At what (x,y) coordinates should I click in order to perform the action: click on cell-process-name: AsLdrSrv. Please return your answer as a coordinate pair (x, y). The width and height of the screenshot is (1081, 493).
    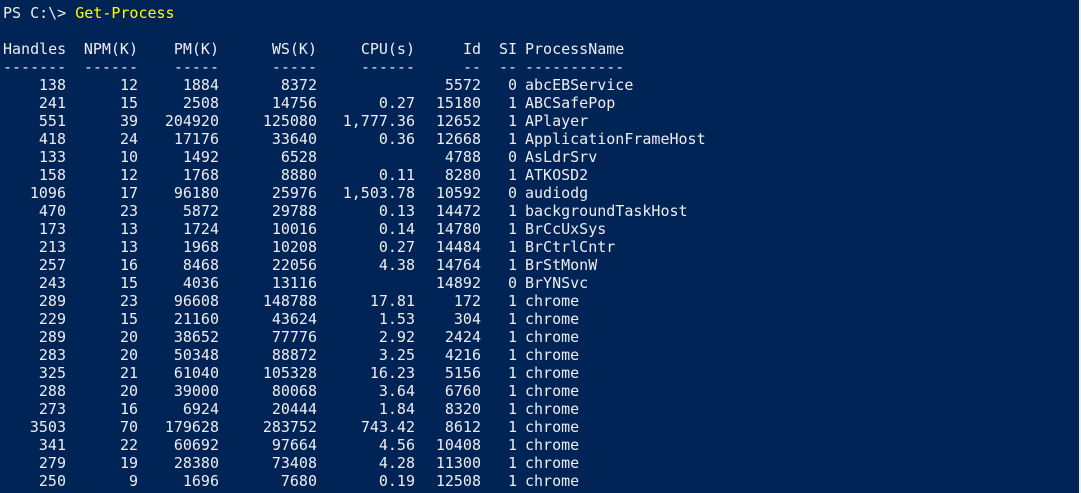
    Looking at the image, I should click on (561, 157).